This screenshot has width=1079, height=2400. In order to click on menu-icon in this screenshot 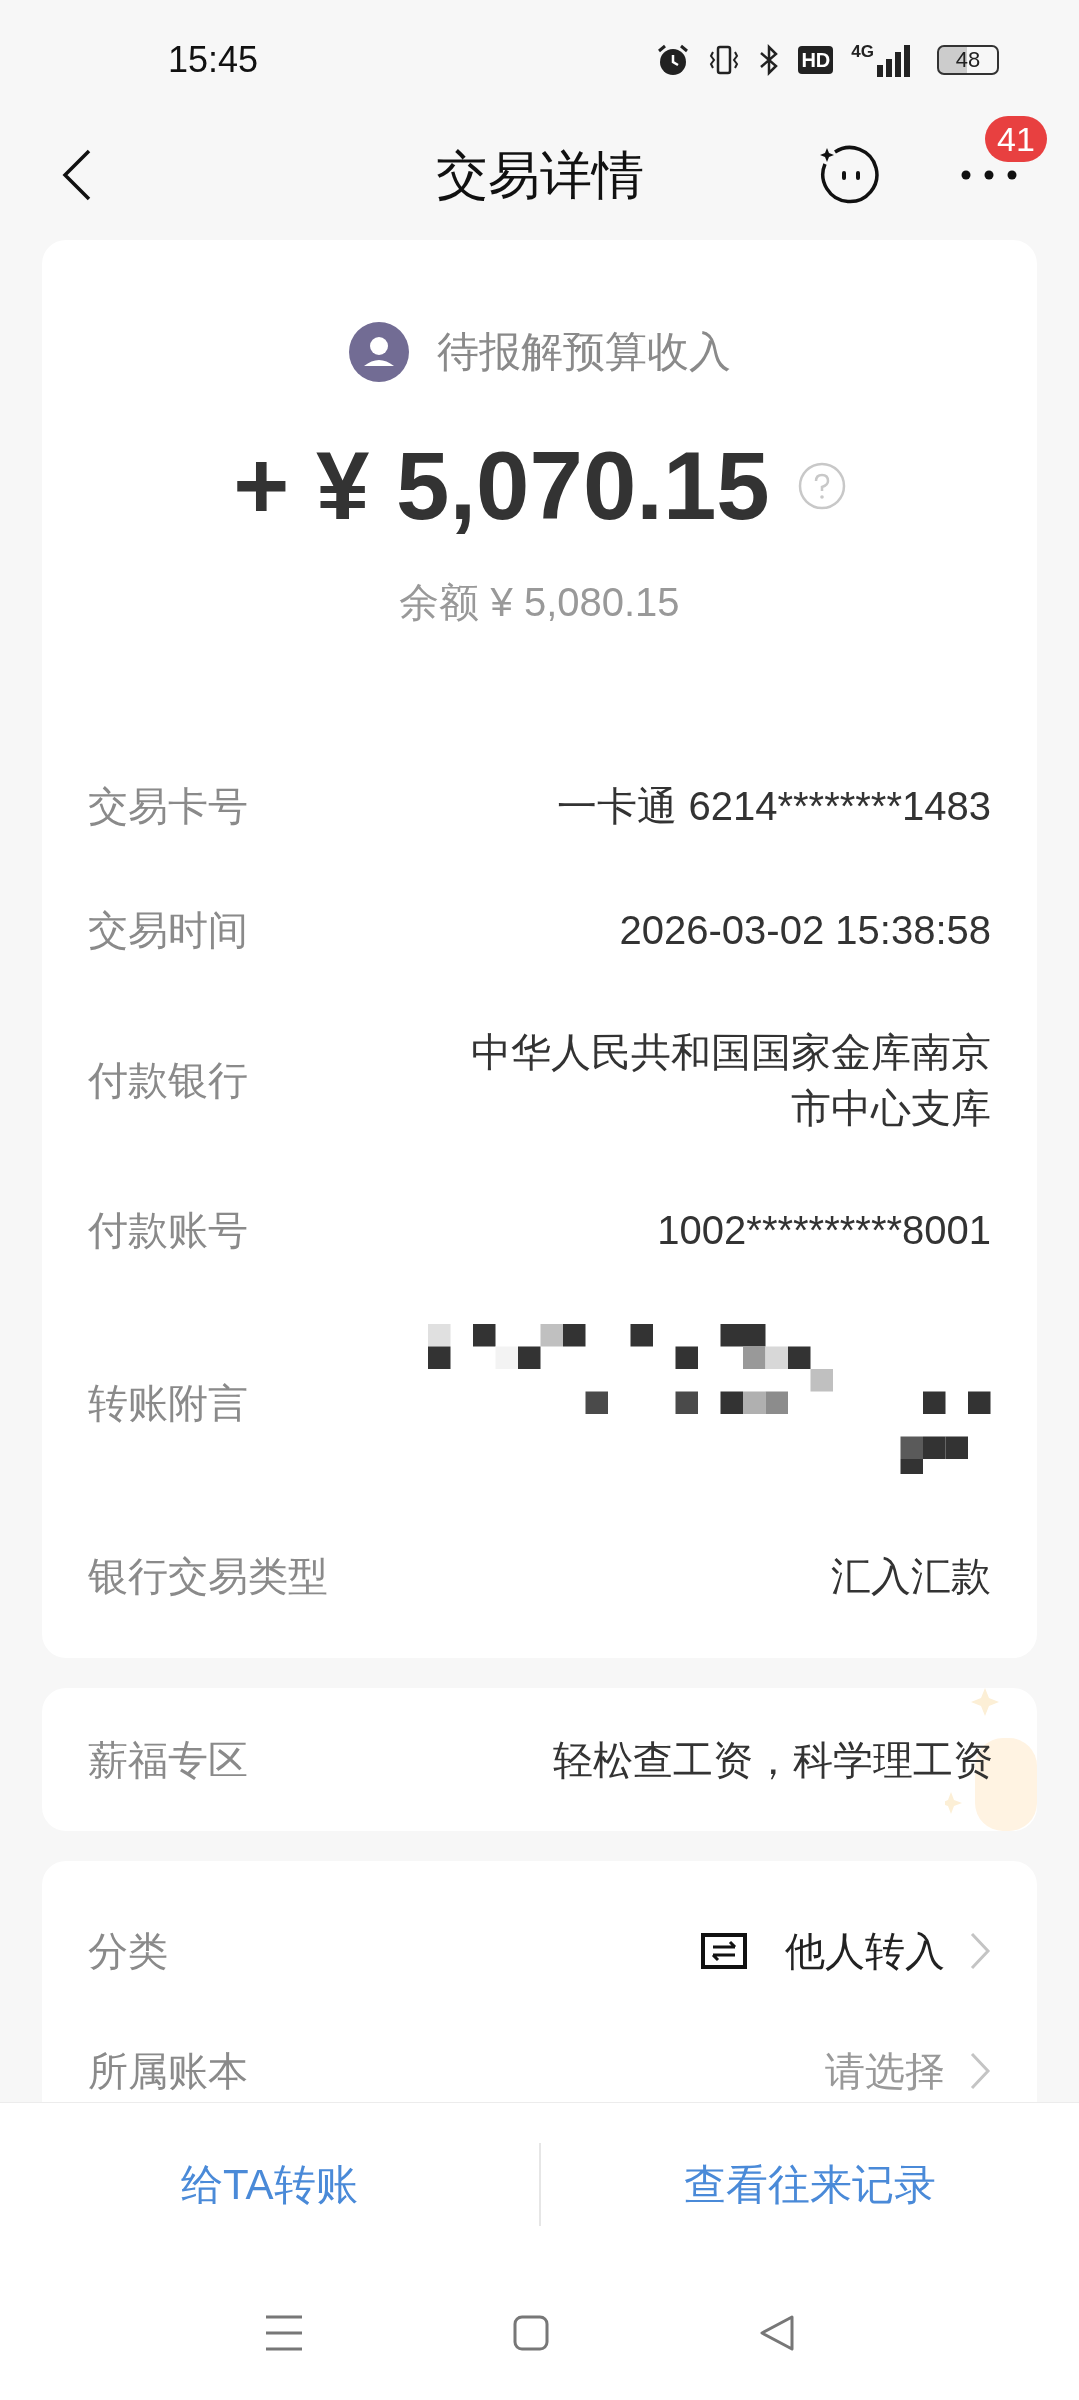, I will do `click(283, 2332)`.